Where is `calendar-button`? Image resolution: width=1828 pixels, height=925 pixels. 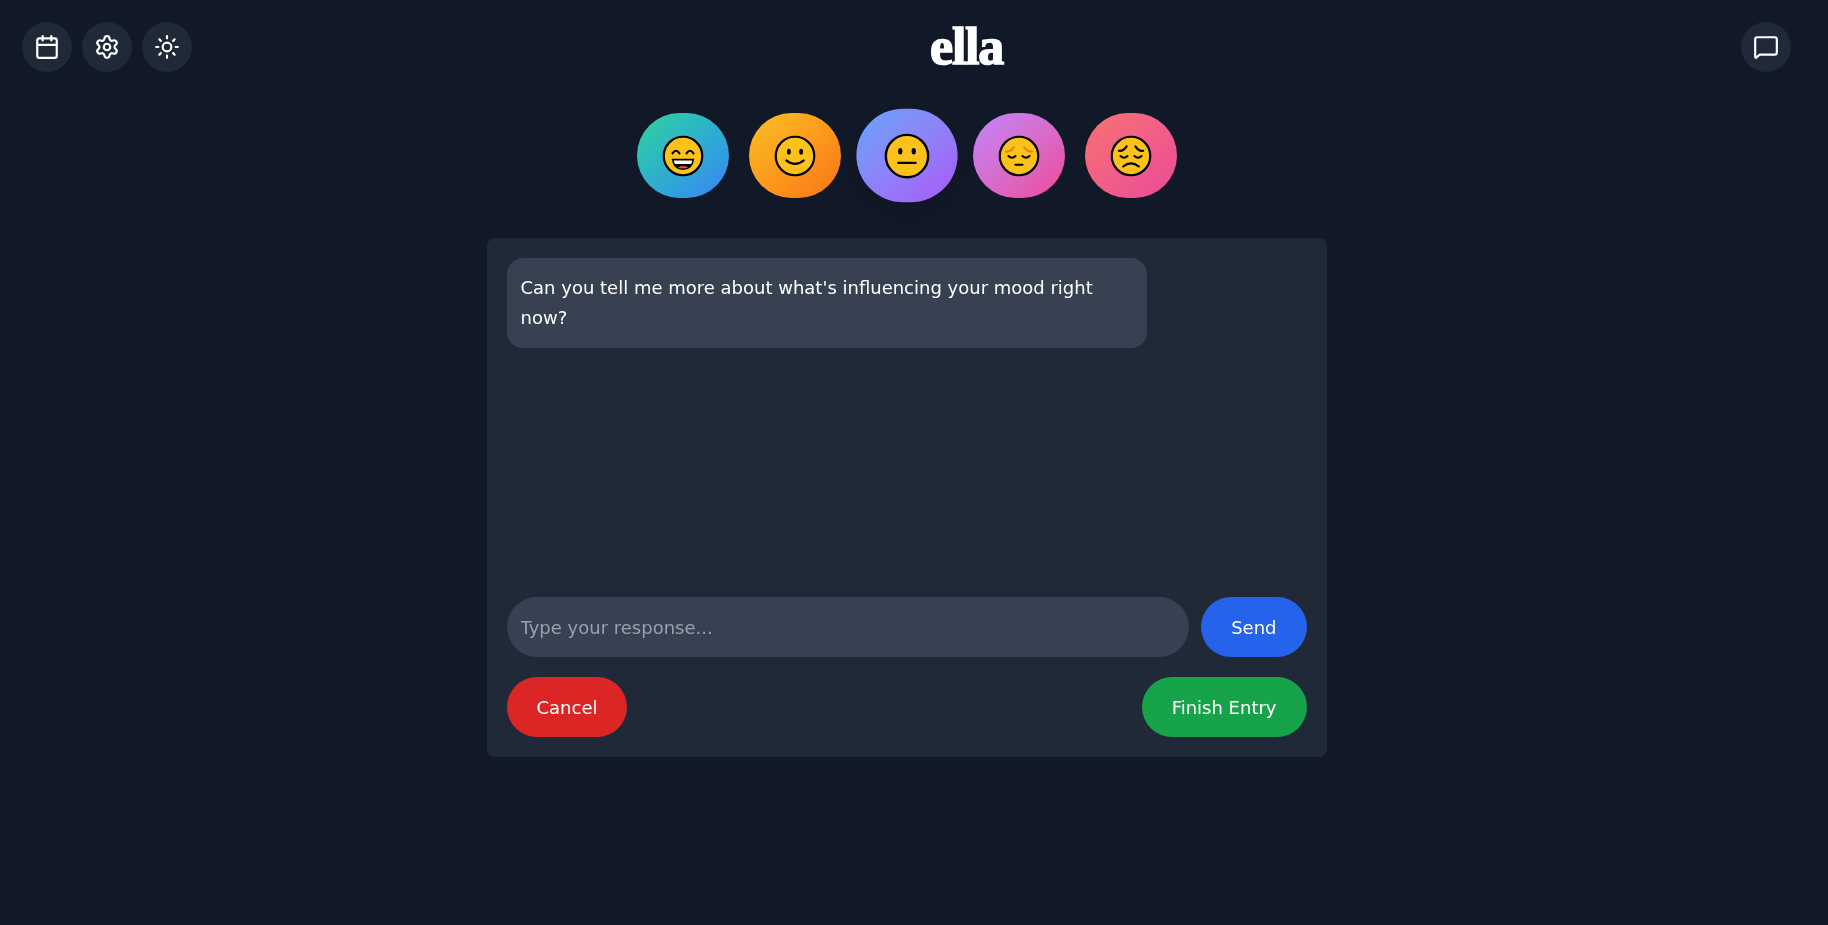 calendar-button is located at coordinates (47, 47).